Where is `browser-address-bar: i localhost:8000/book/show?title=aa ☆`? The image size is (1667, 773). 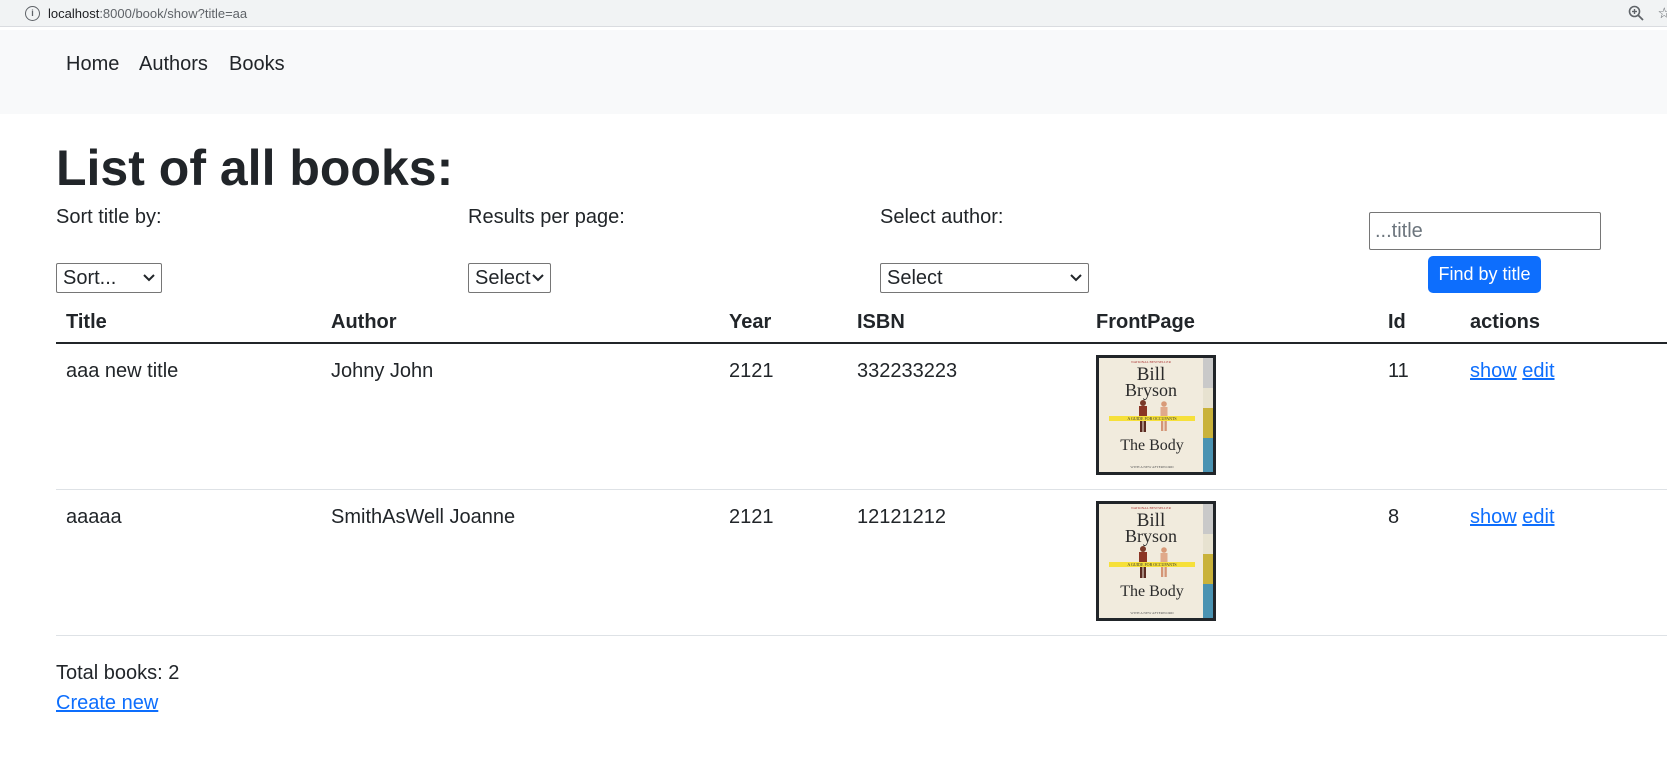 browser-address-bar: i localhost:8000/book/show?title=aa ☆ is located at coordinates (833, 13).